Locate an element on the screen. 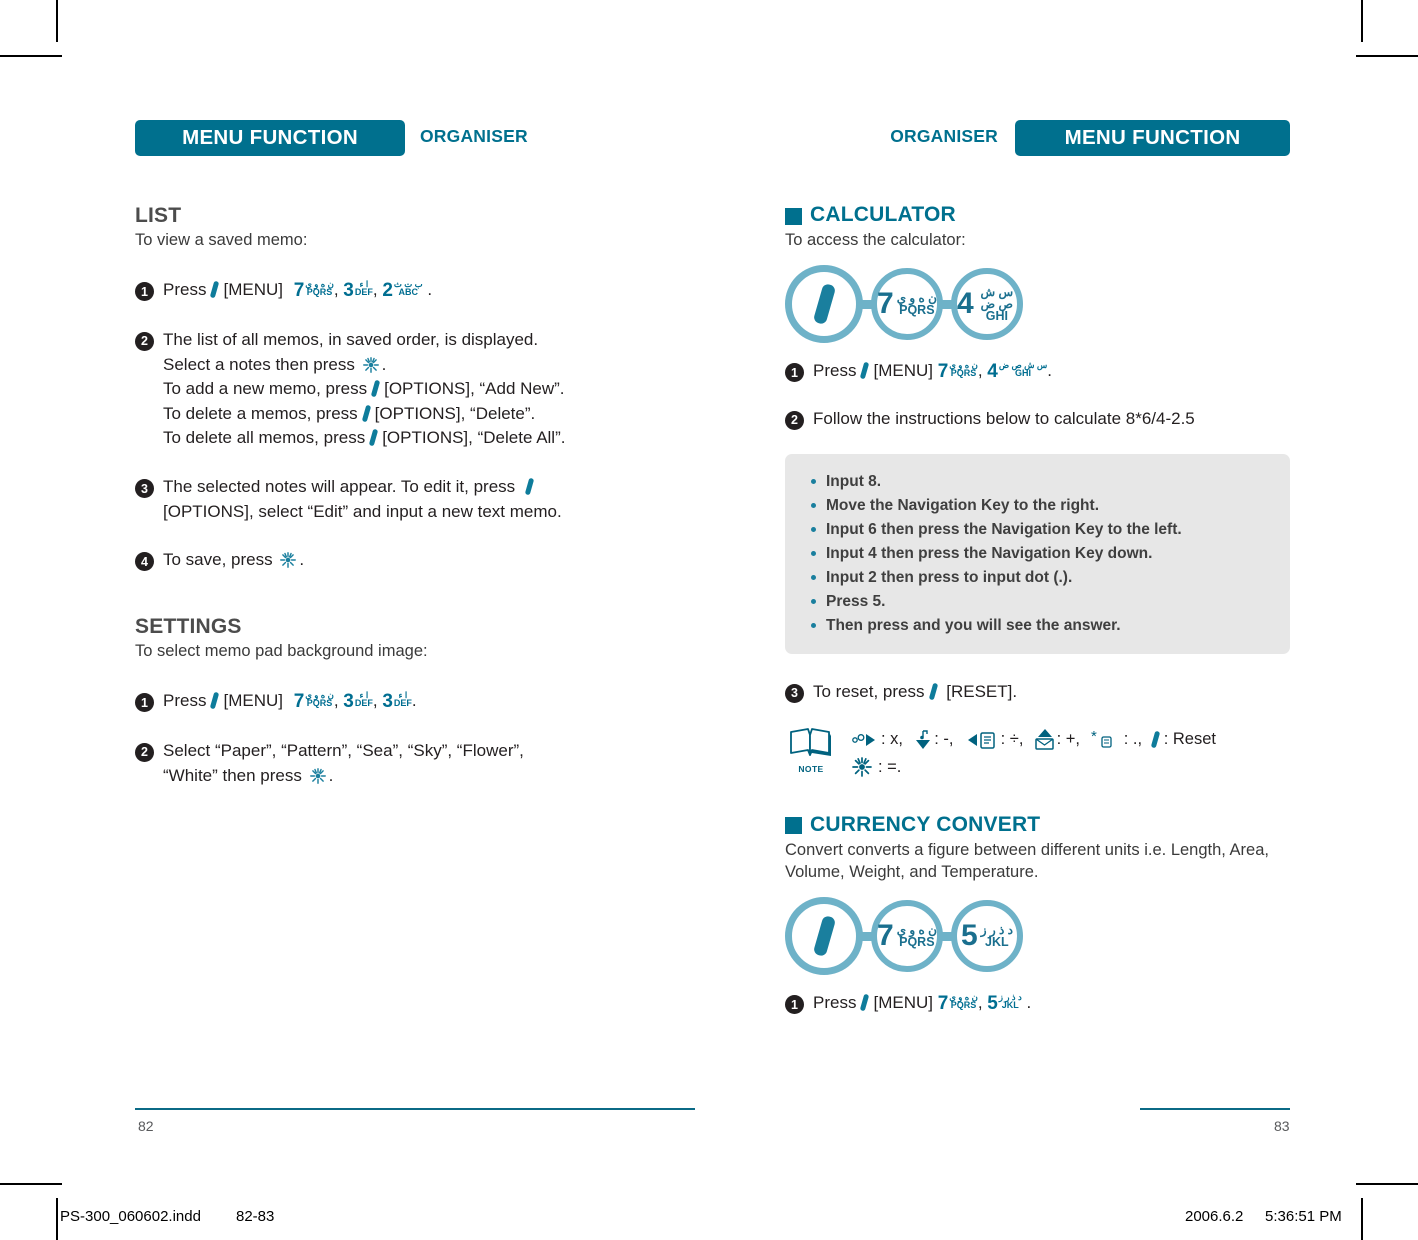  imprint-date: 2006.6.2 is located at coordinates (1214, 1216).